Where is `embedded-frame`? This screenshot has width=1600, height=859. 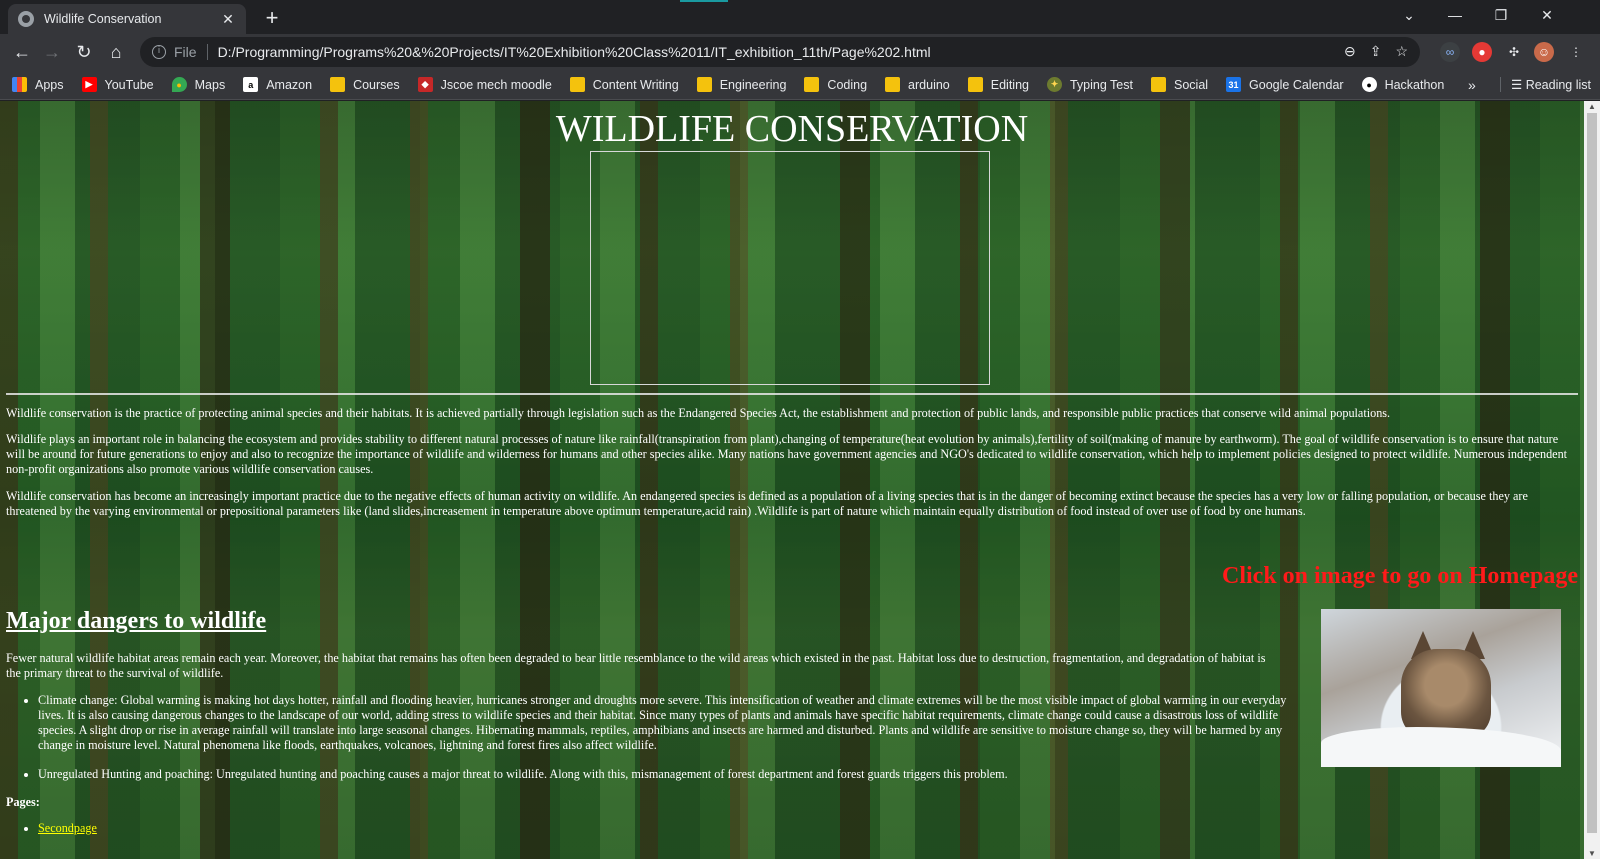
embedded-frame is located at coordinates (790, 268).